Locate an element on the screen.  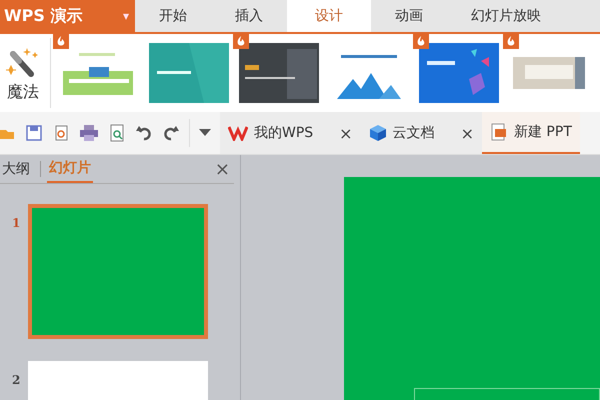
document-icon is located at coordinates (499, 132).